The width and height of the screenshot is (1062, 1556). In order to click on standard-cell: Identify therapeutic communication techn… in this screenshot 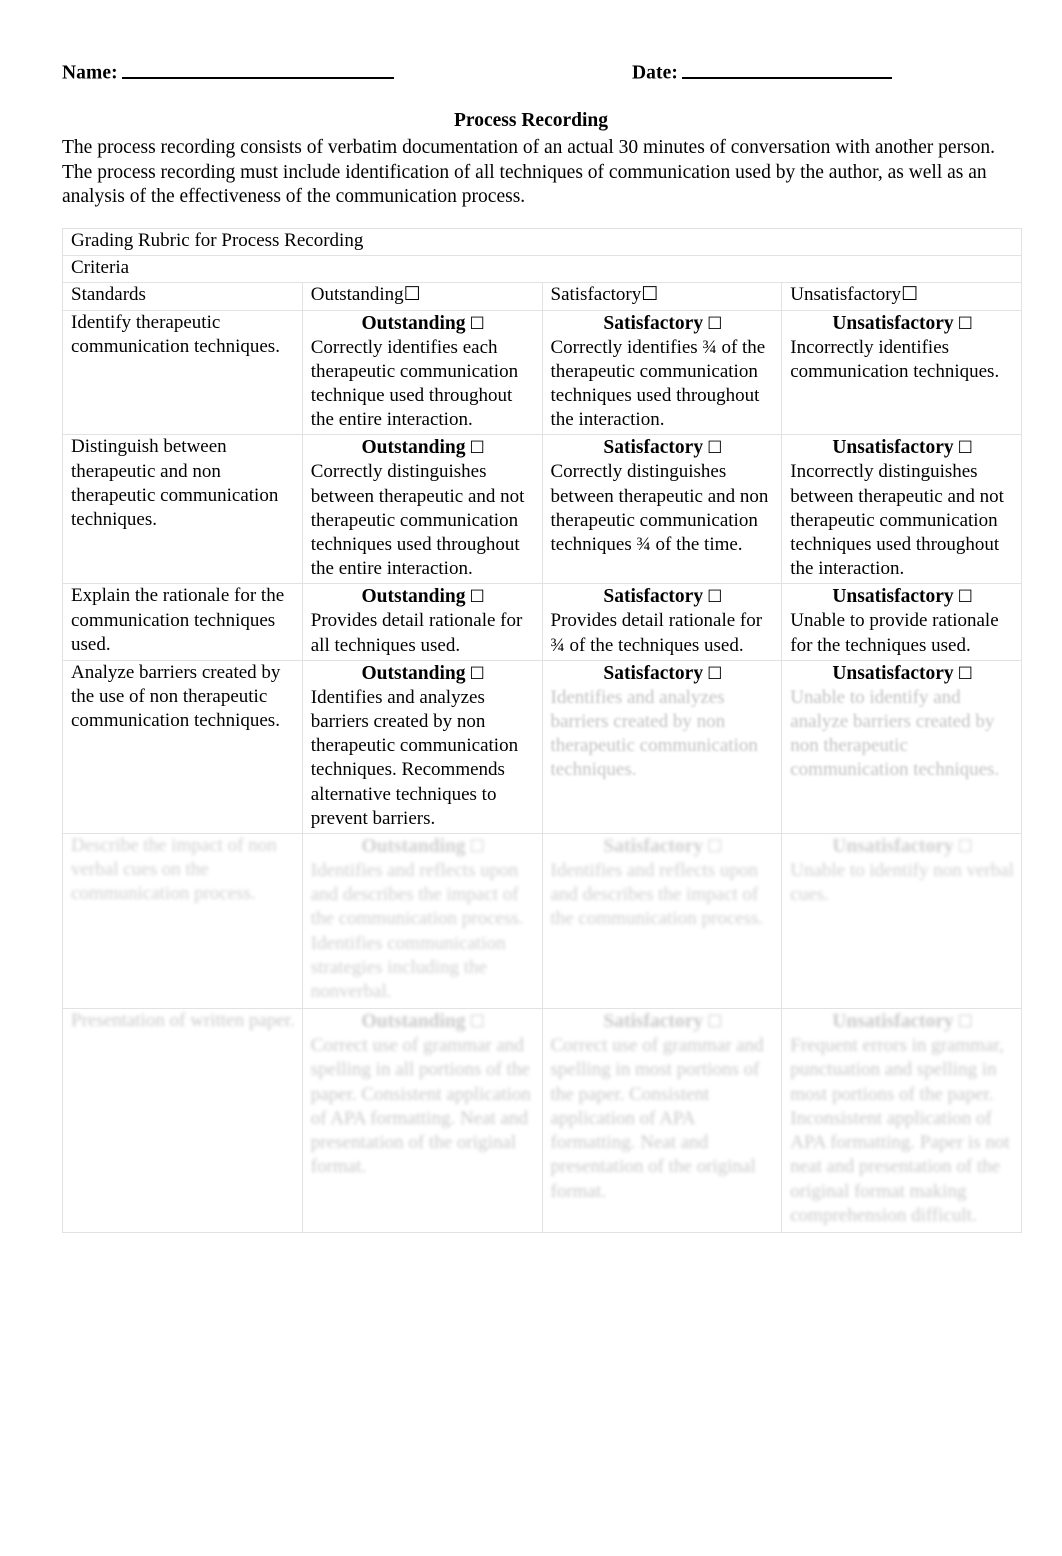, I will do `click(182, 372)`.